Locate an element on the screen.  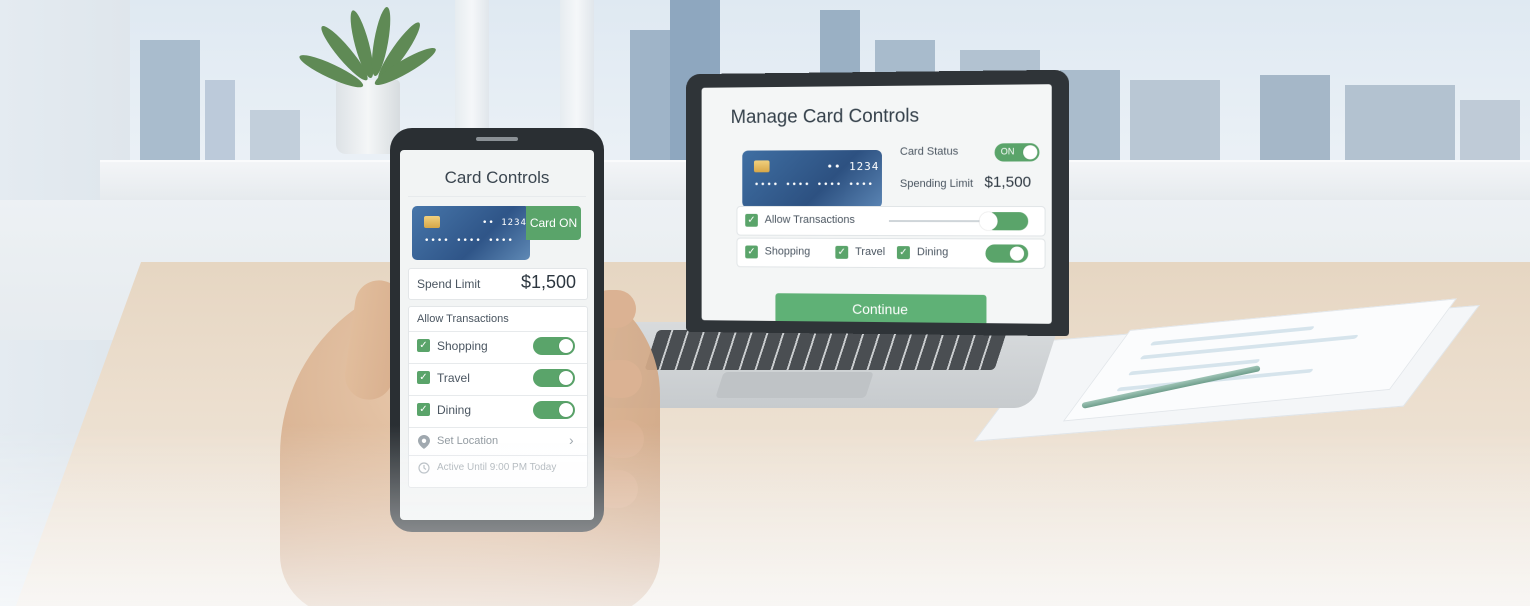
travel-toggle is located at coordinates (554, 378).